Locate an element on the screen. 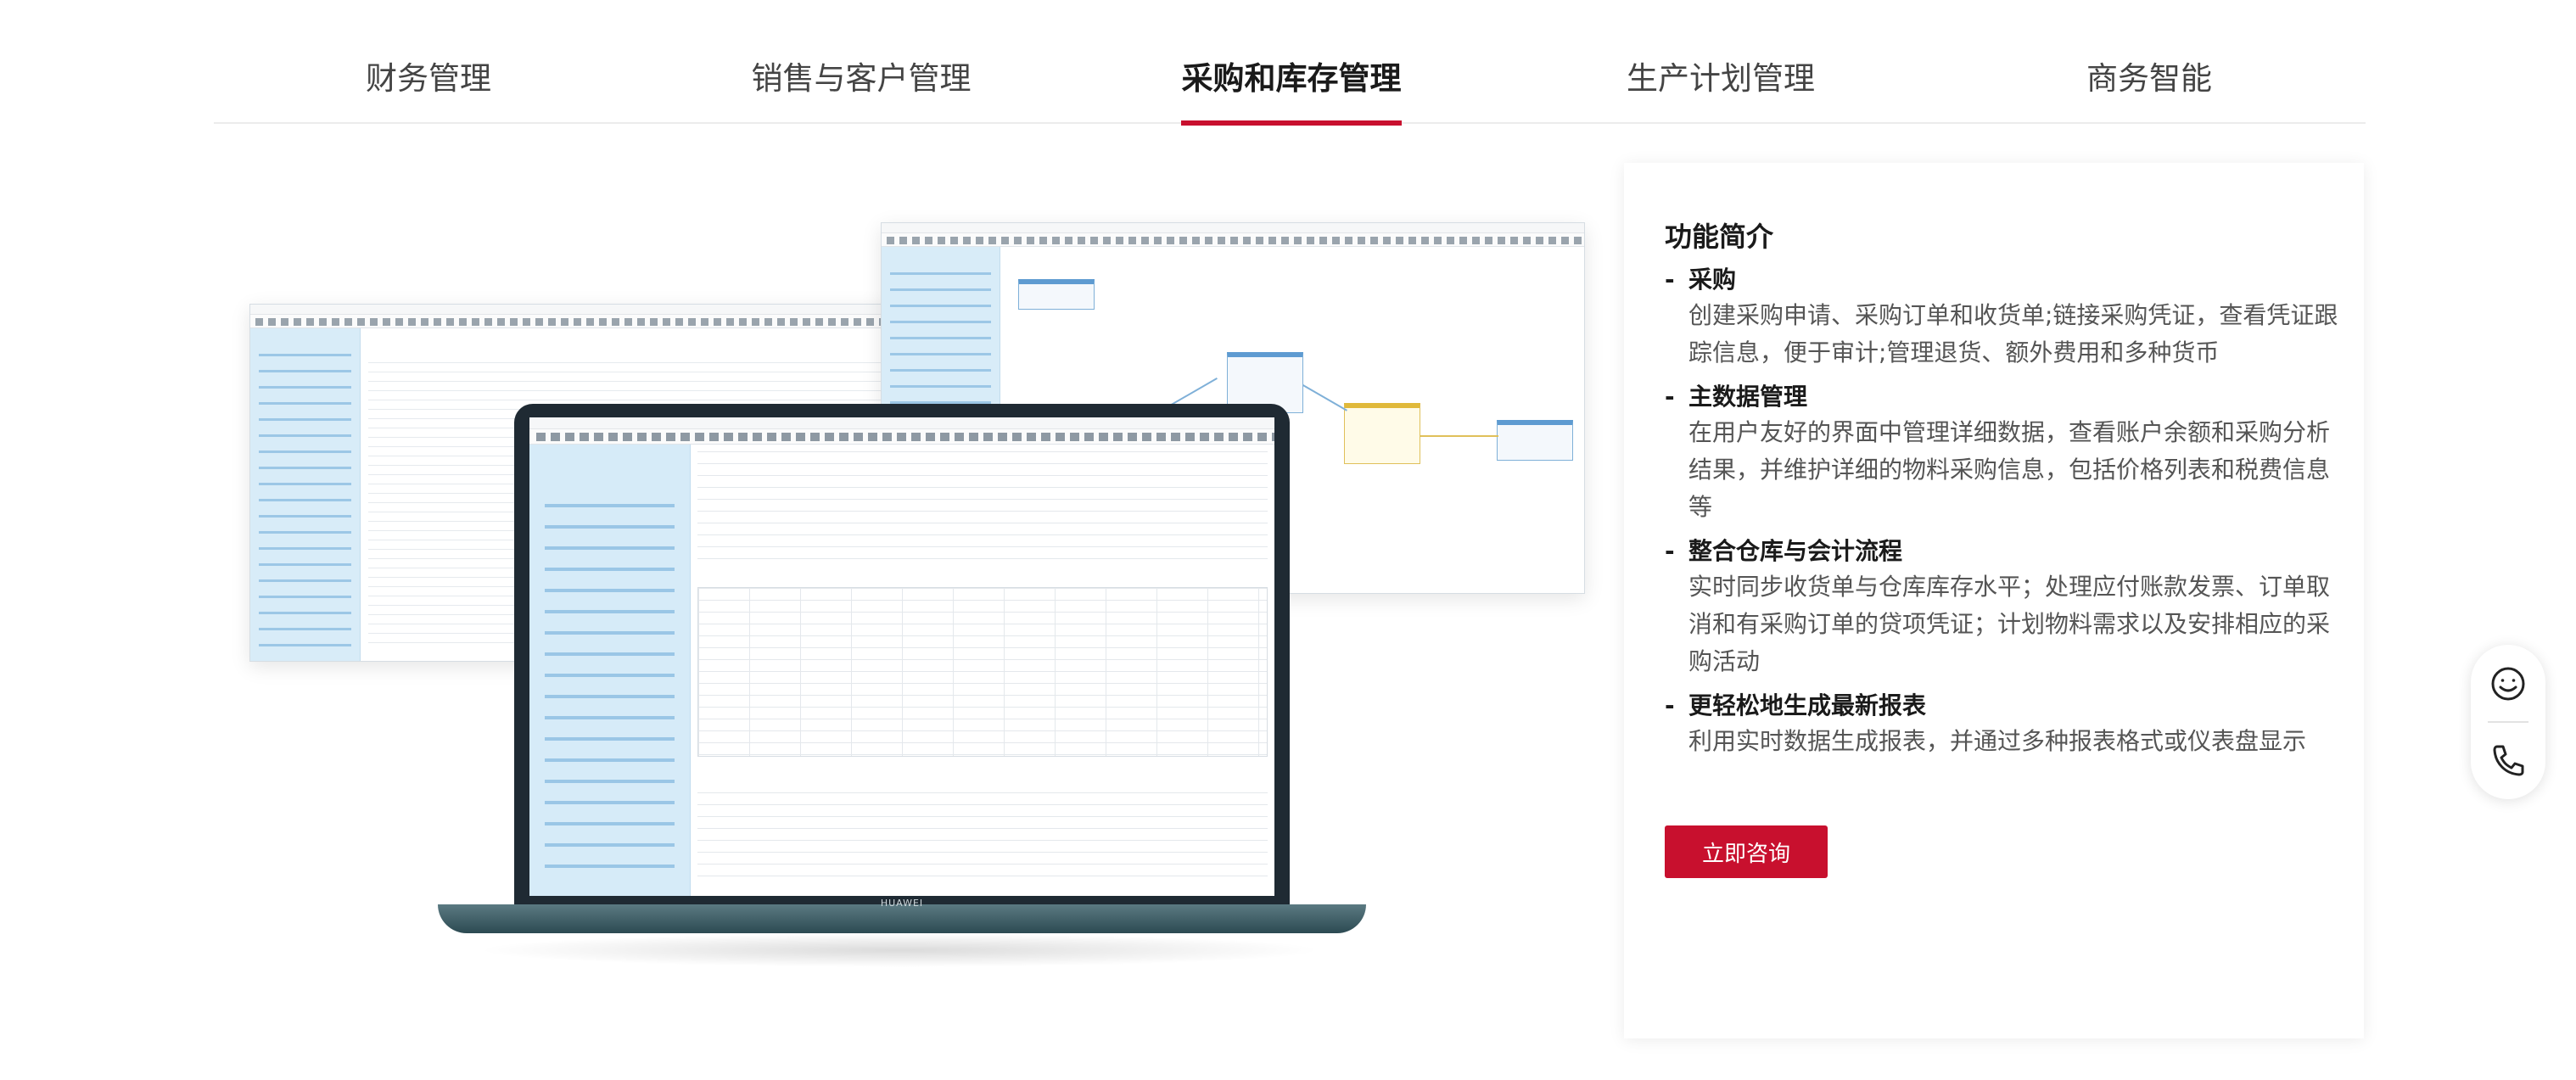  feature-heading: 整合仓库与会计流程 is located at coordinates (1795, 551).